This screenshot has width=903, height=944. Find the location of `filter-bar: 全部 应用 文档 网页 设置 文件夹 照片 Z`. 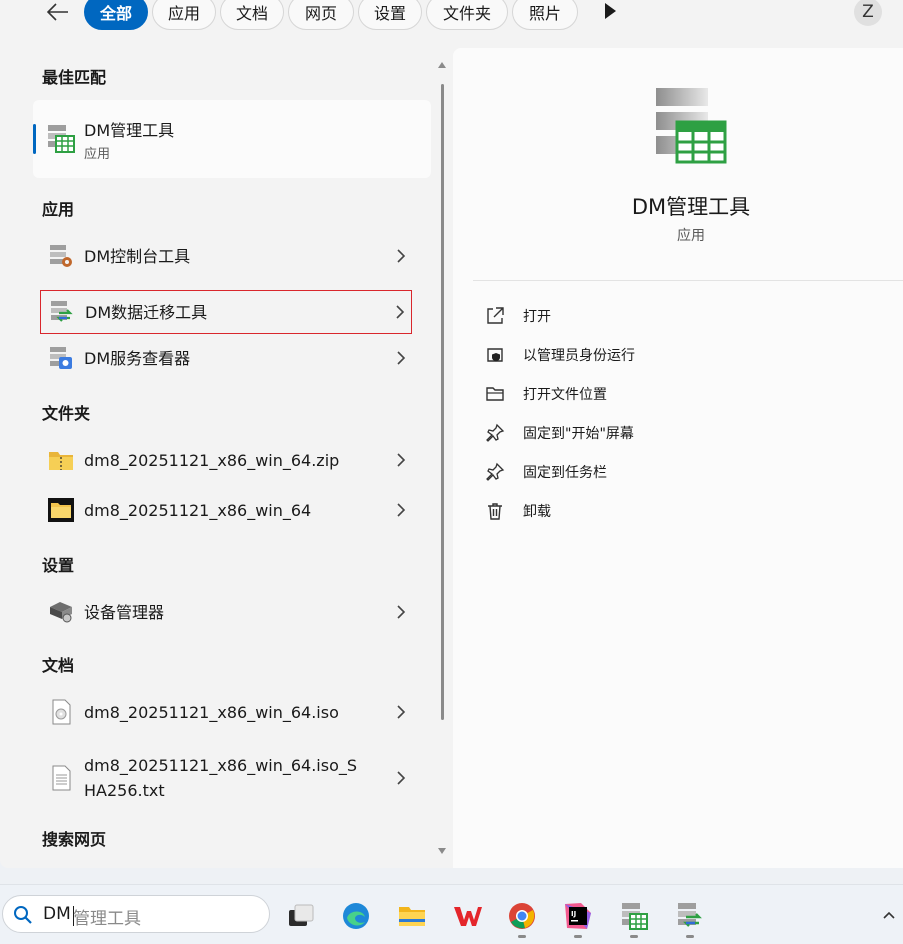

filter-bar: 全部 应用 文档 网页 设置 文件夹 照片 Z is located at coordinates (451, 15).